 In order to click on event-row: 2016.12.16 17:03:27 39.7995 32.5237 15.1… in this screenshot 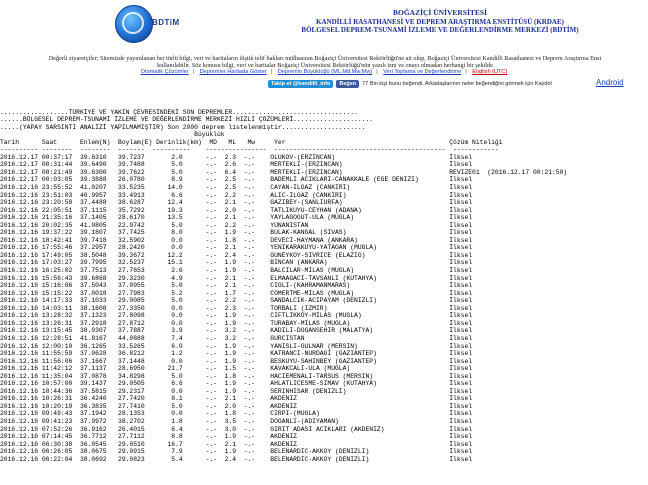, I will do `click(236, 263)`.